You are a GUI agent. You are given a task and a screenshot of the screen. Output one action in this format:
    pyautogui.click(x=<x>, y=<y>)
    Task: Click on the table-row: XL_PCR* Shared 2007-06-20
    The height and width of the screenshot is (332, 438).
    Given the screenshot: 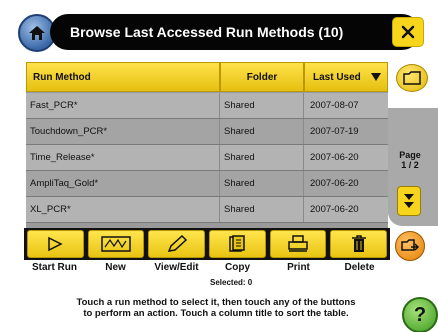 What is the action you would take?
    pyautogui.click(x=207, y=210)
    